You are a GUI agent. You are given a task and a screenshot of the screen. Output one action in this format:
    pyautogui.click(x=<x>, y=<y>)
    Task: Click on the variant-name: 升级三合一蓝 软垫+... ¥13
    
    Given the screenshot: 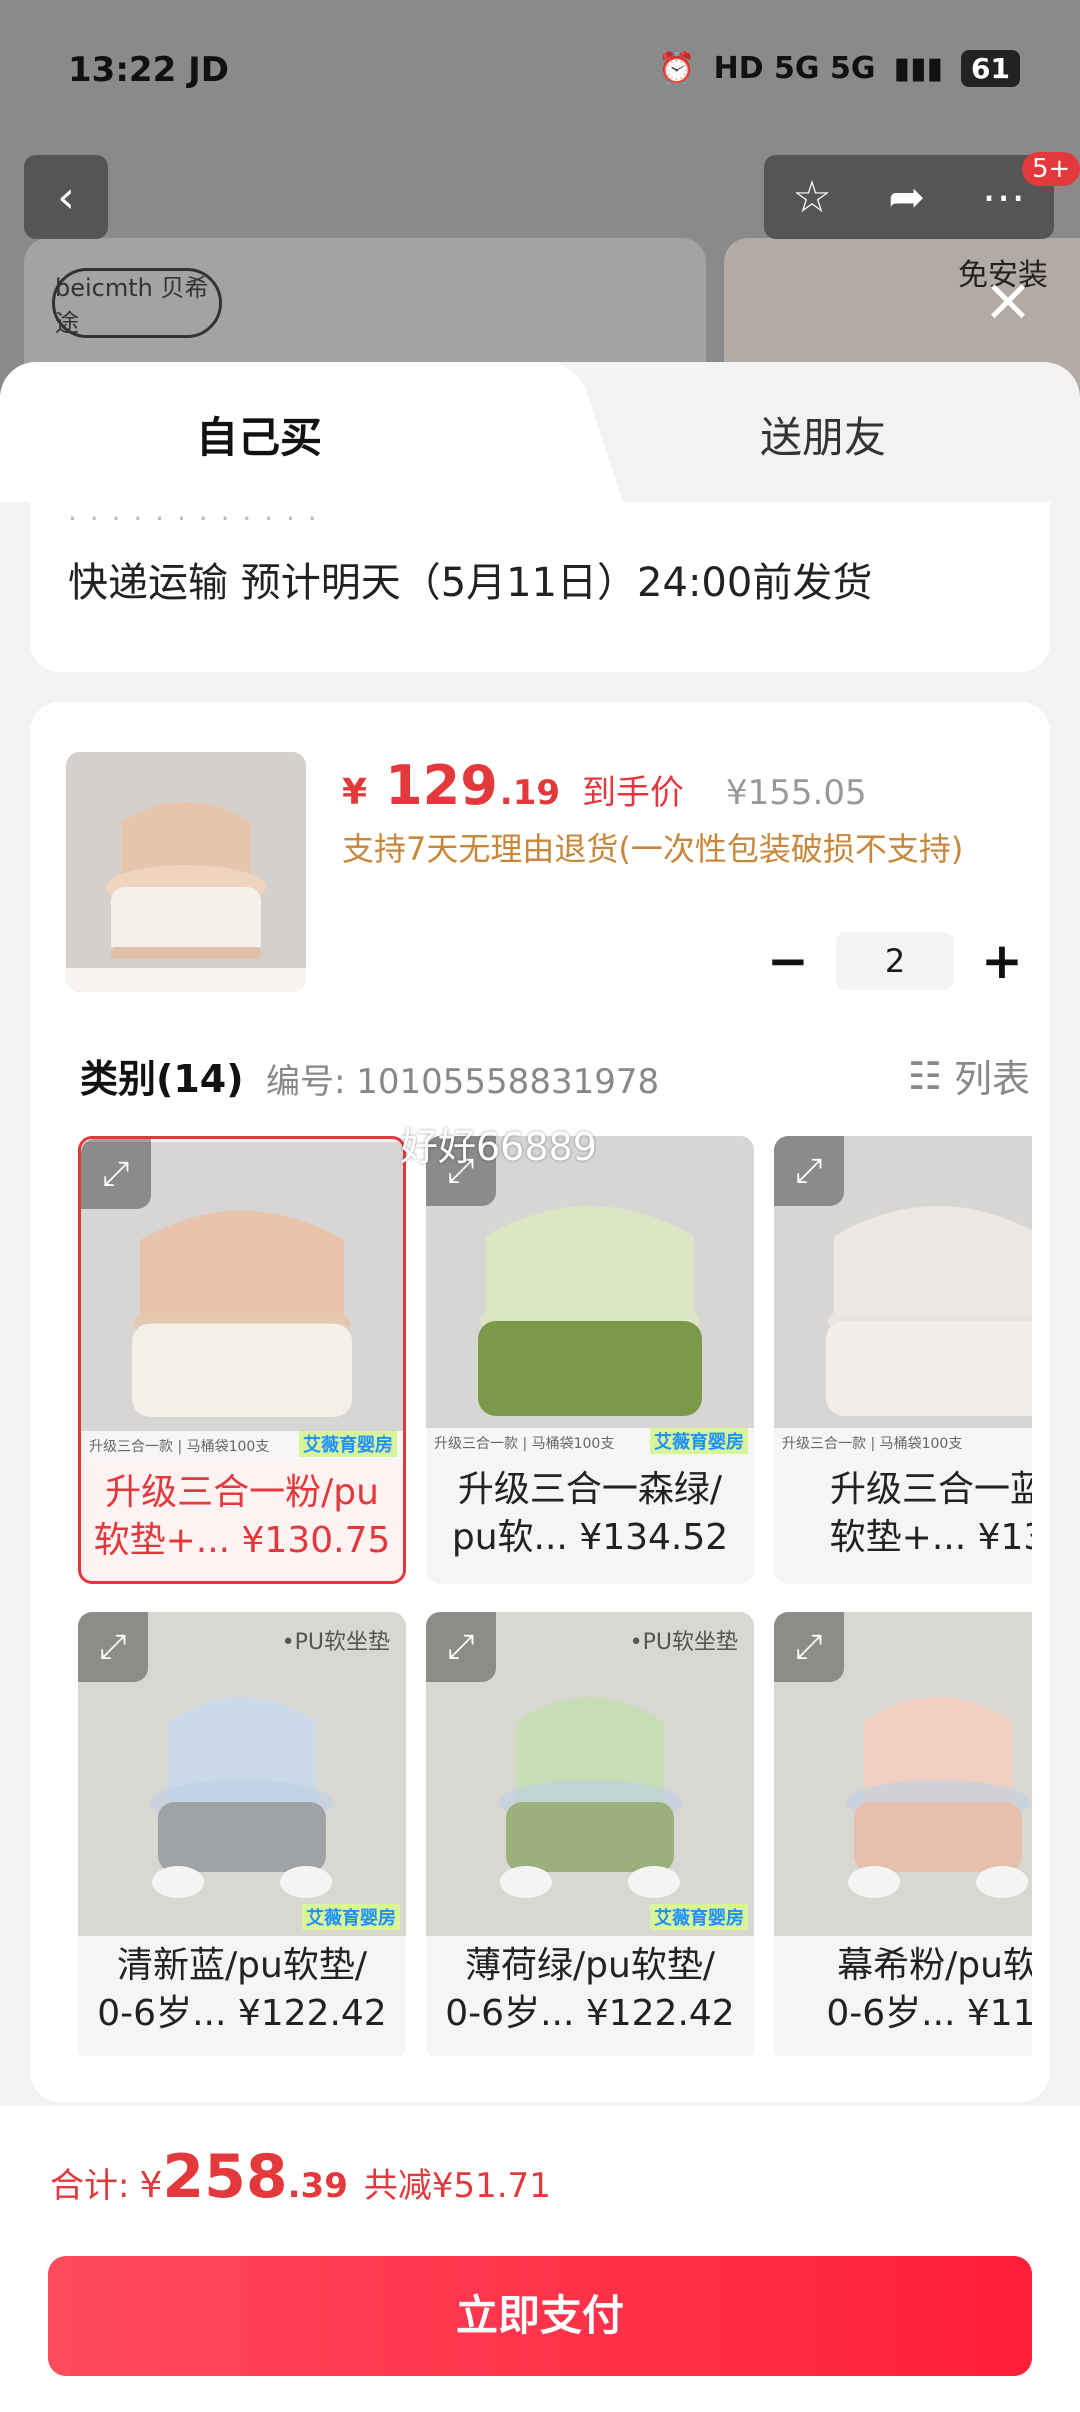 What is the action you would take?
    pyautogui.click(x=903, y=1514)
    